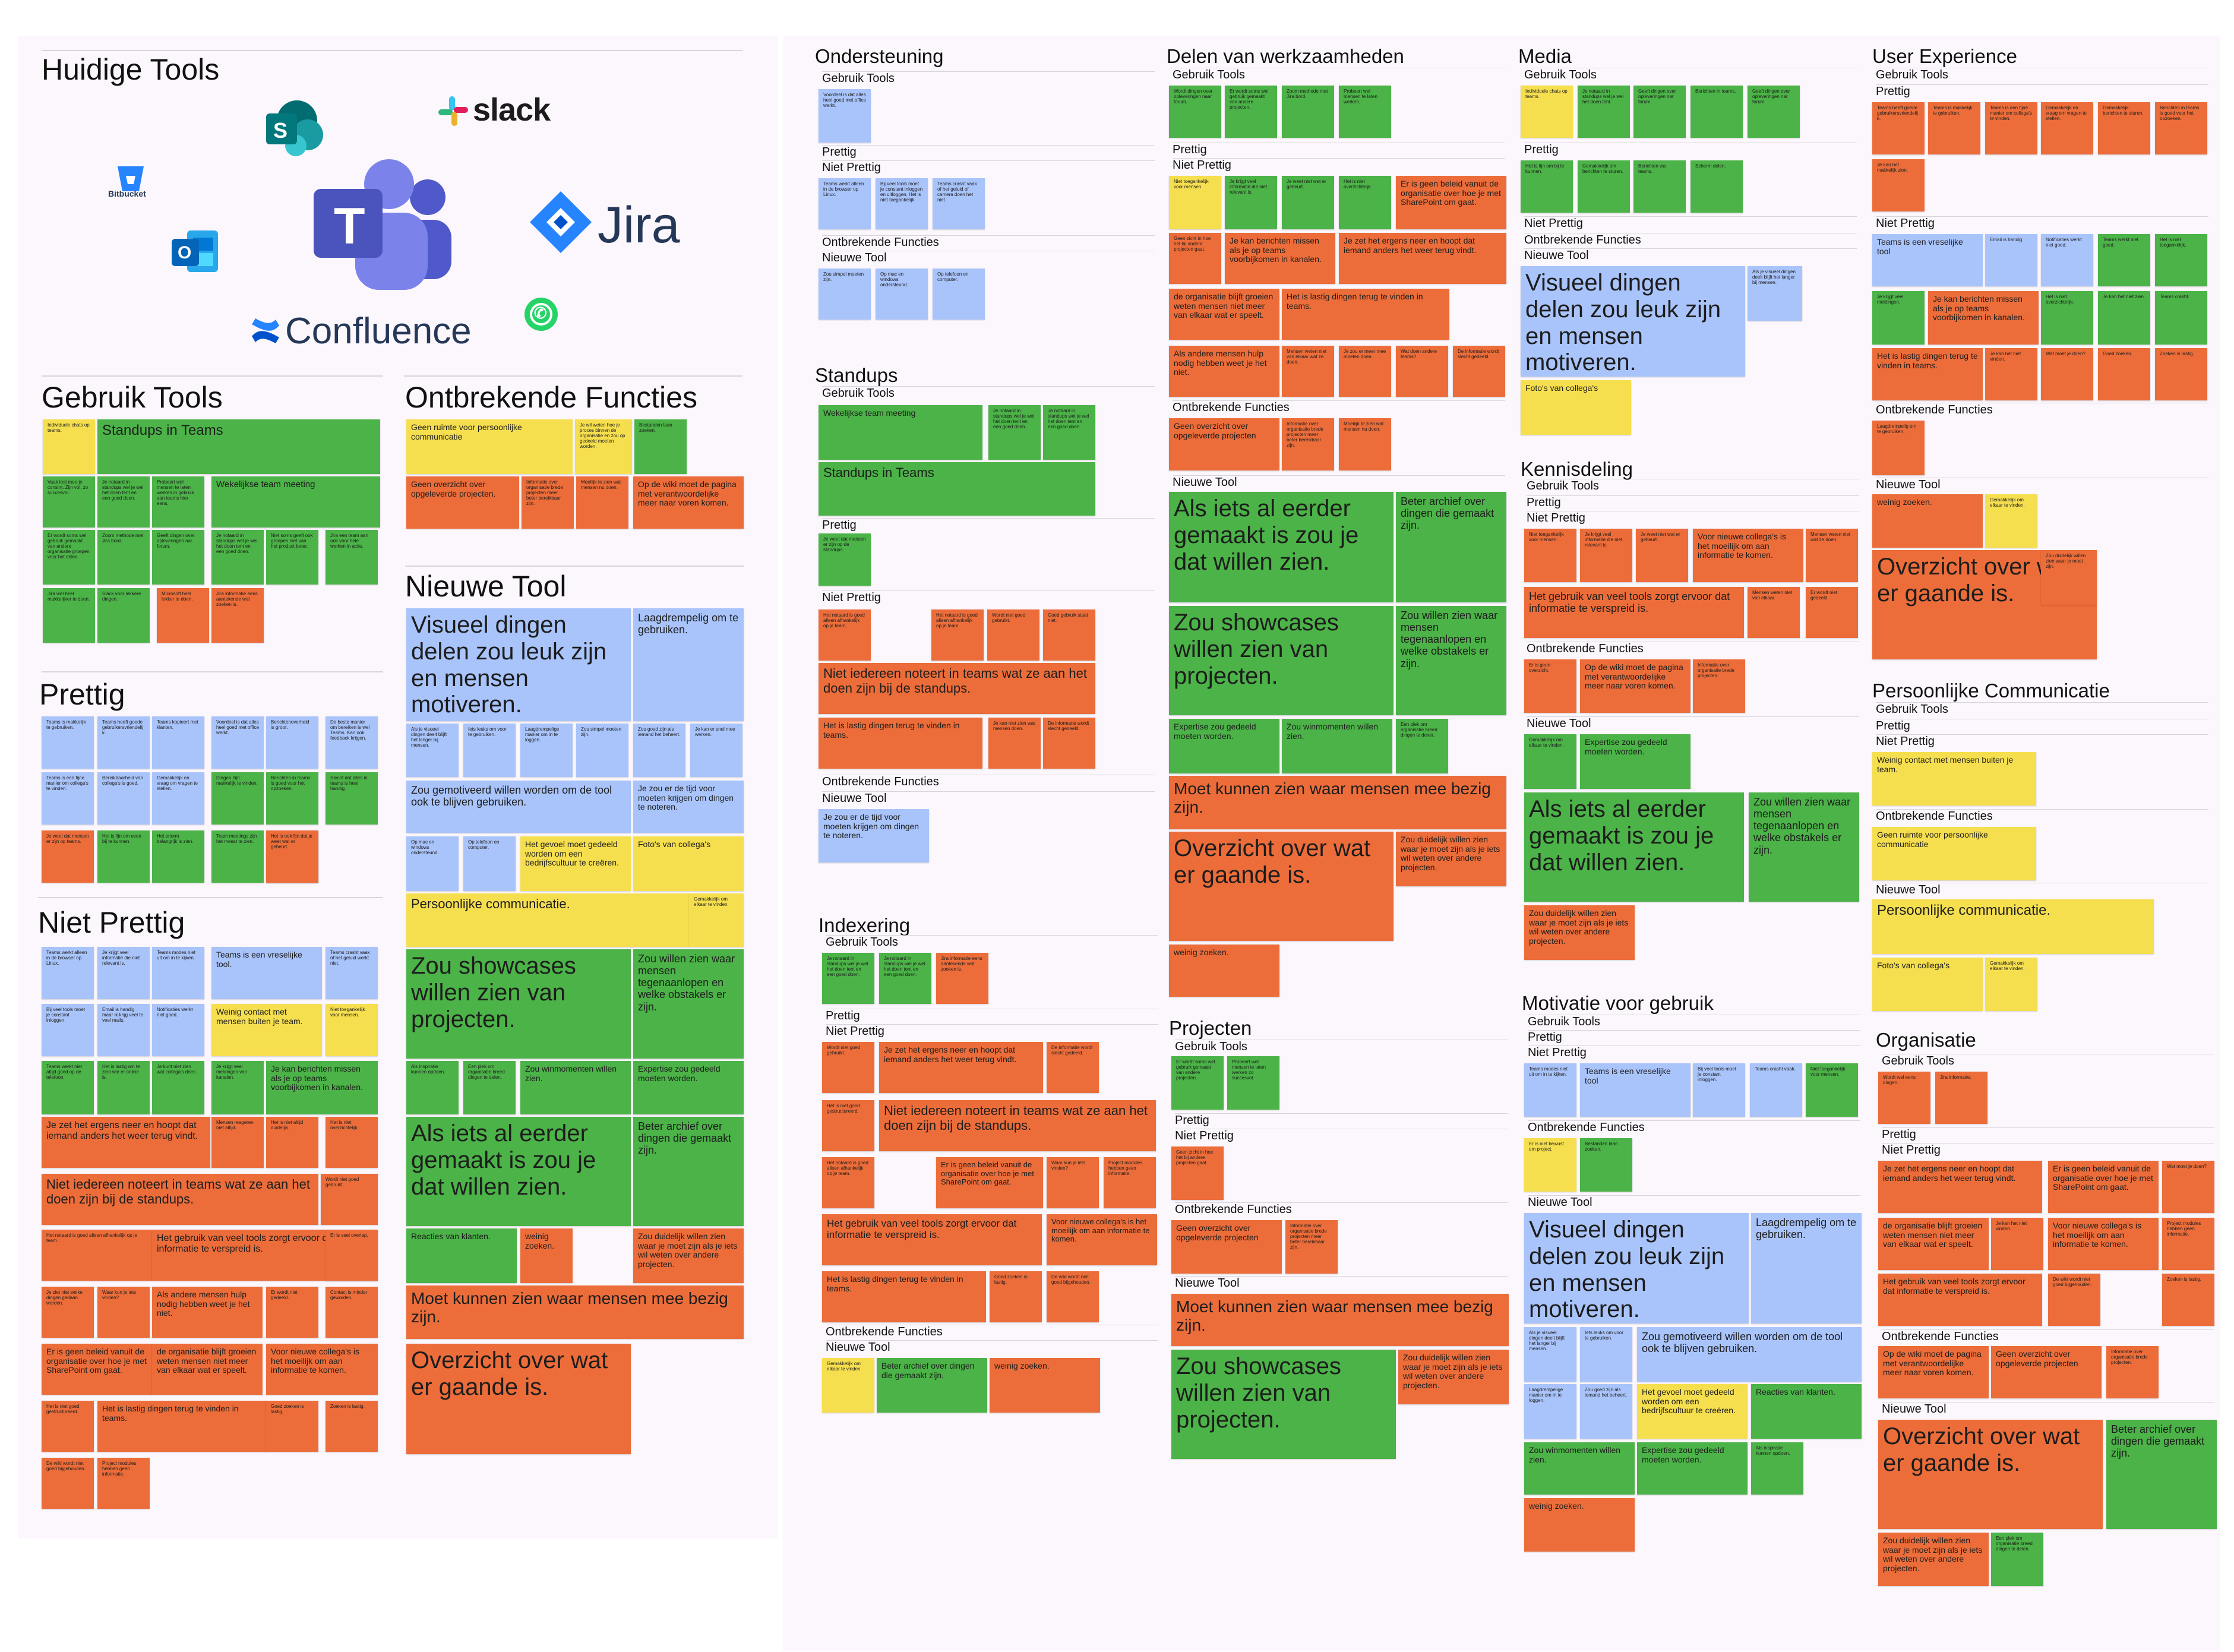 This screenshot has height=1652, width=2234. Describe the element at coordinates (1692, 1469) in the screenshot. I see `sticky-note: Expertise zou gedeeld moeten worden.` at that location.